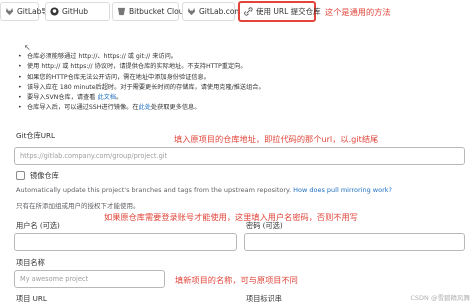 This screenshot has width=474, height=304. Describe the element at coordinates (358, 12) in the screenshot. I see `annotation-general-method: 这个是通用的方法` at that location.